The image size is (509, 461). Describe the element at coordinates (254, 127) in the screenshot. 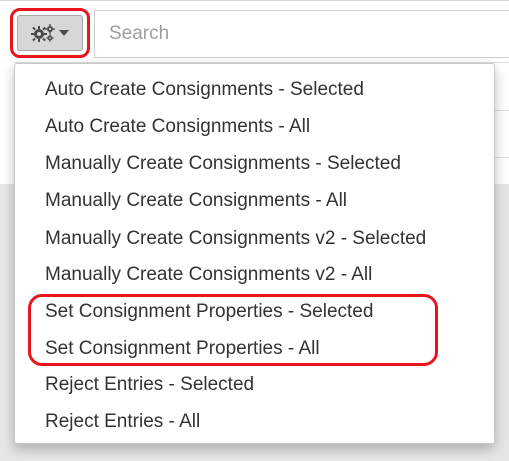

I see `menu-item-auto-create-all: Auto Create Consignments - All` at that location.